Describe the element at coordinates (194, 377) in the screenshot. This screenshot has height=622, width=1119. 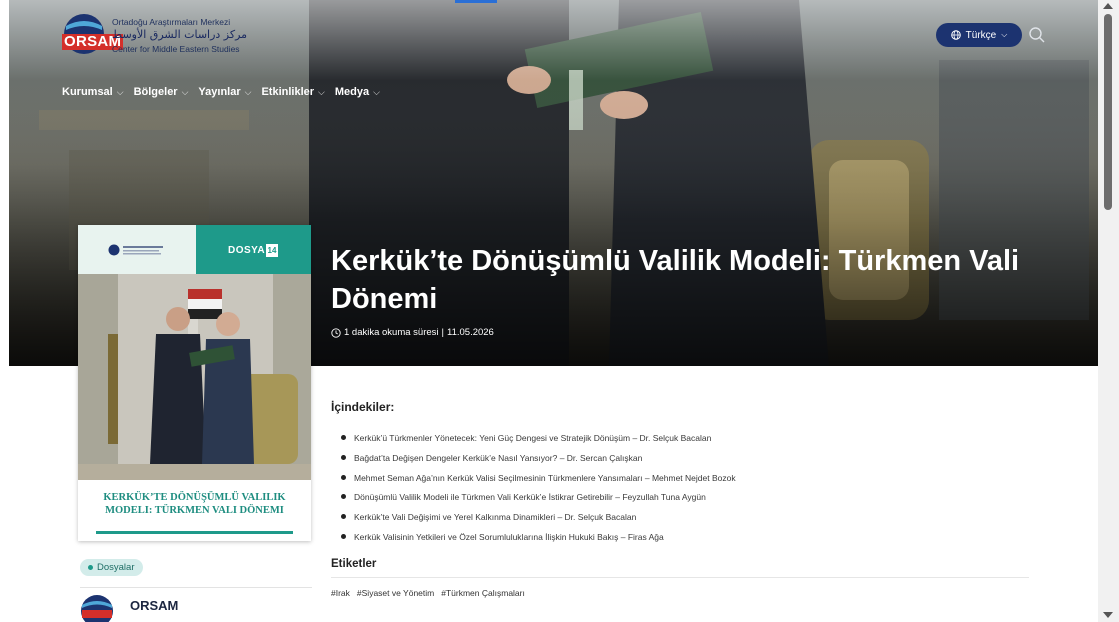
I see `cover-photo` at that location.